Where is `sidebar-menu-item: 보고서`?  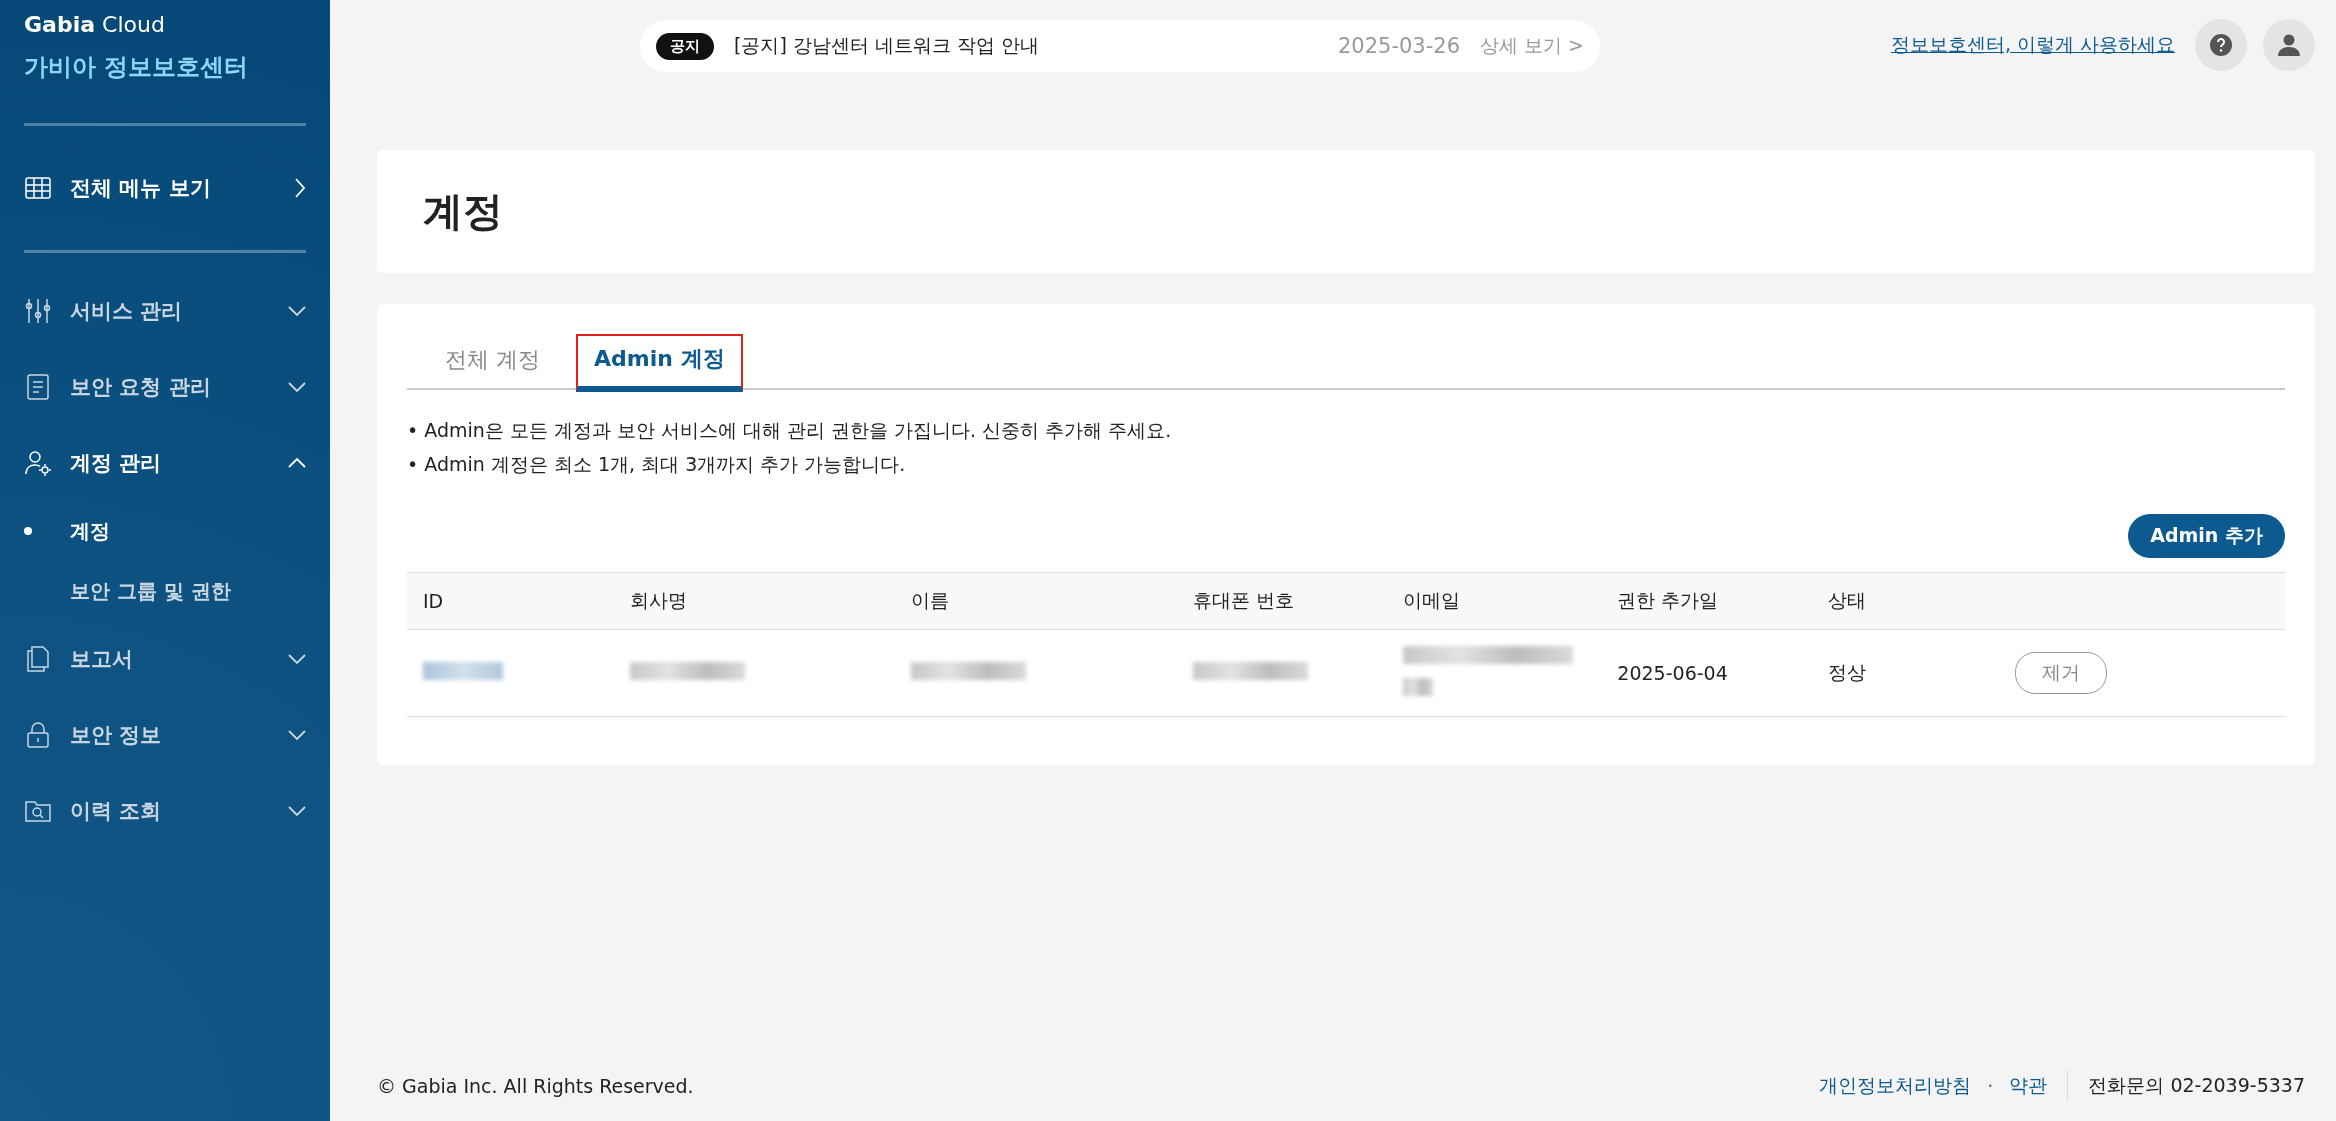 sidebar-menu-item: 보고서 is located at coordinates (165, 659).